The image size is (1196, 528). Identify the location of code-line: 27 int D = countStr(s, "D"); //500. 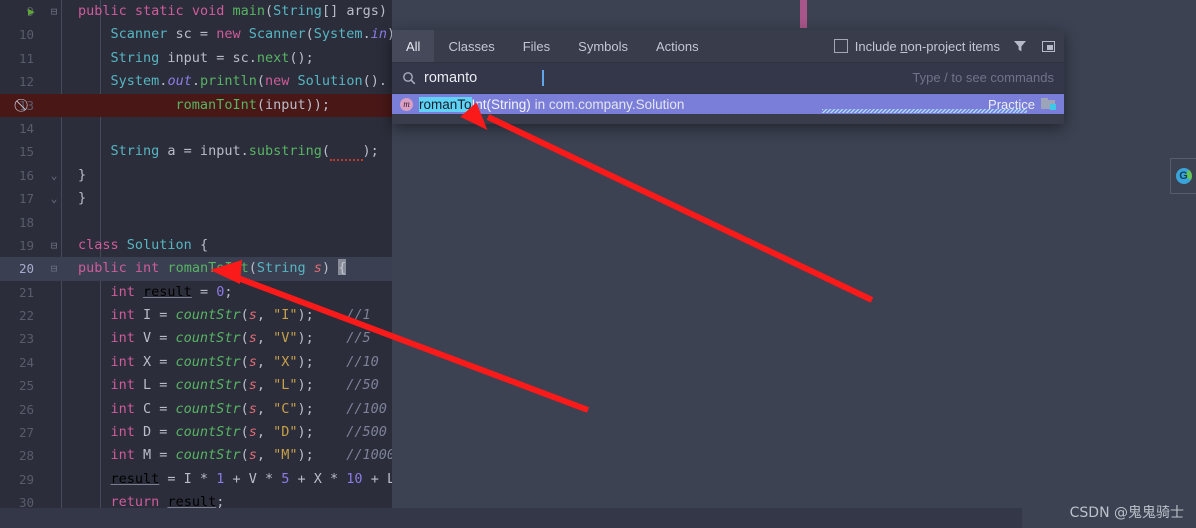
(196, 432).